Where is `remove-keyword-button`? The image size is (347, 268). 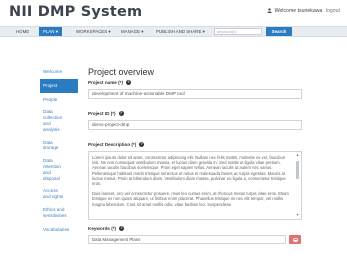 remove-keyword-button is located at coordinates (295, 239).